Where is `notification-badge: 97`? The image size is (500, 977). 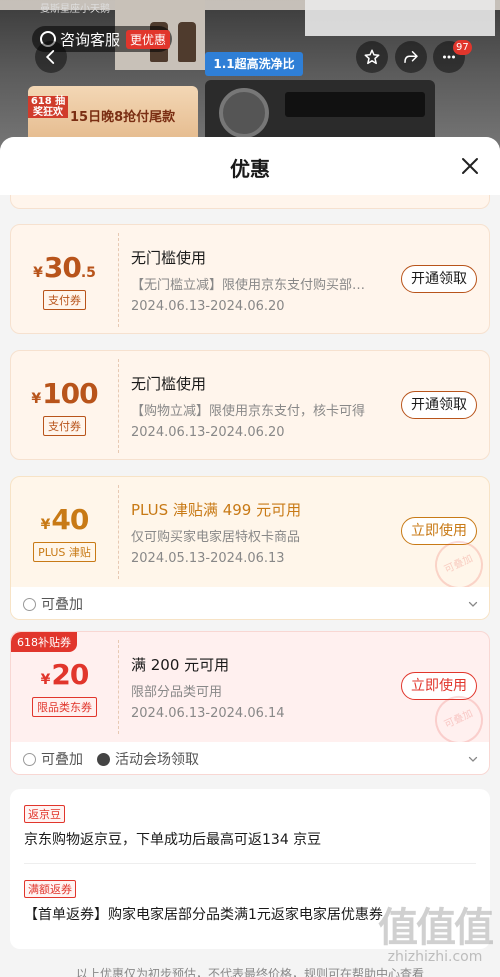
notification-badge: 97 is located at coordinates (462, 47).